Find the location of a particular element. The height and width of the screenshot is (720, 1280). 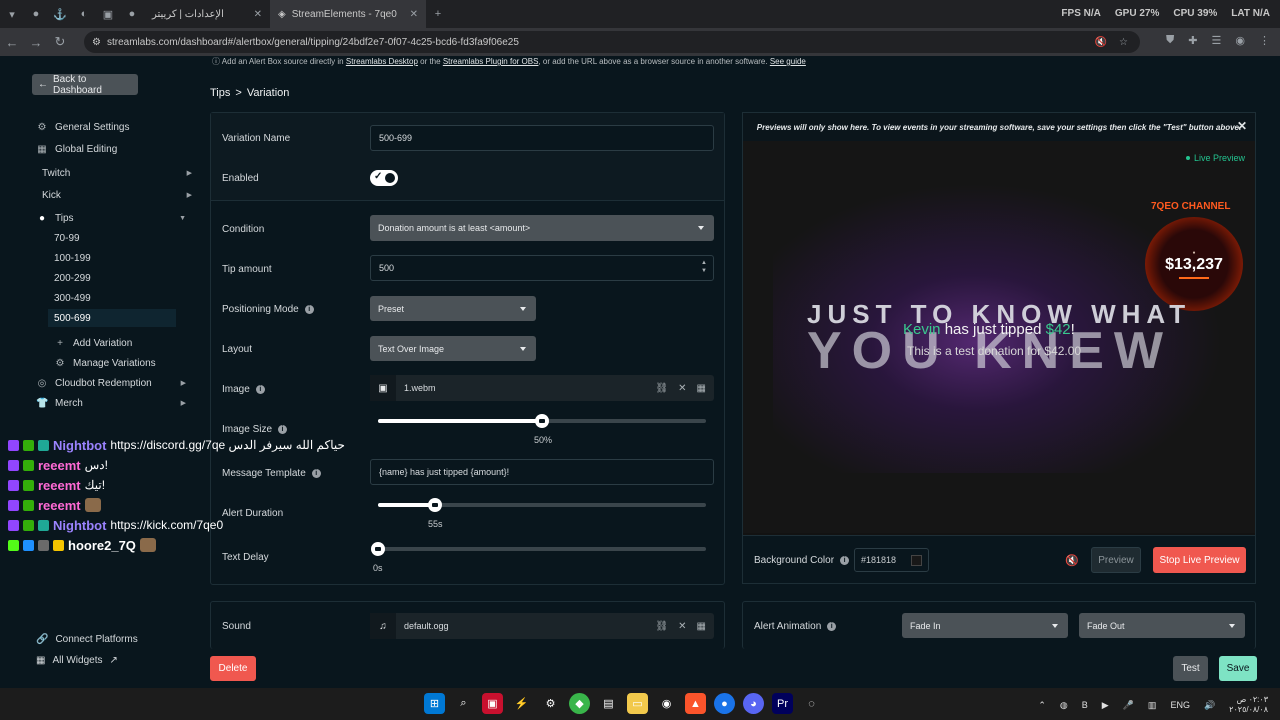

app-icon: ▣ is located at coordinates (492, 703).